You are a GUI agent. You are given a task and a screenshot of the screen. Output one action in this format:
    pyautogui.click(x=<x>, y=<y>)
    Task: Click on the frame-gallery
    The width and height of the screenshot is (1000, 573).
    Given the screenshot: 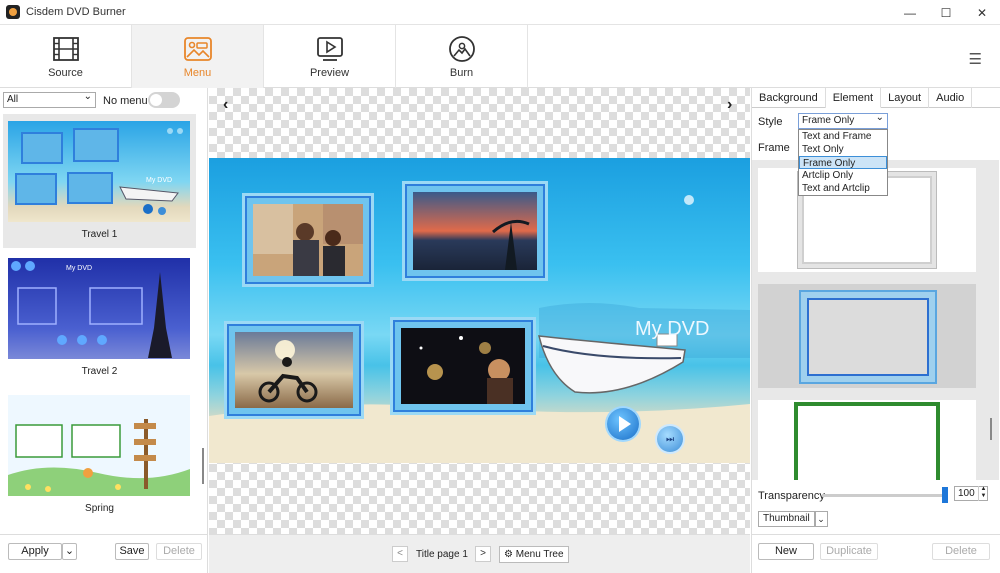 What is the action you would take?
    pyautogui.click(x=875, y=320)
    